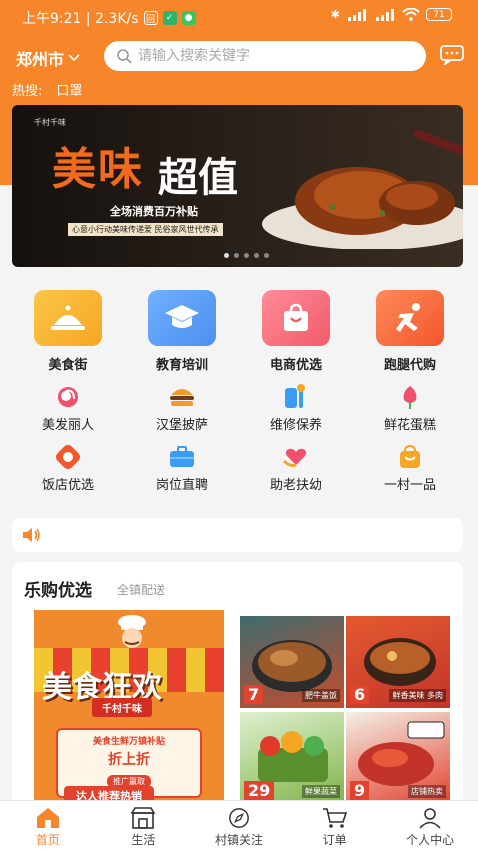 The image size is (478, 850). I want to click on home-icon, so click(47, 818).